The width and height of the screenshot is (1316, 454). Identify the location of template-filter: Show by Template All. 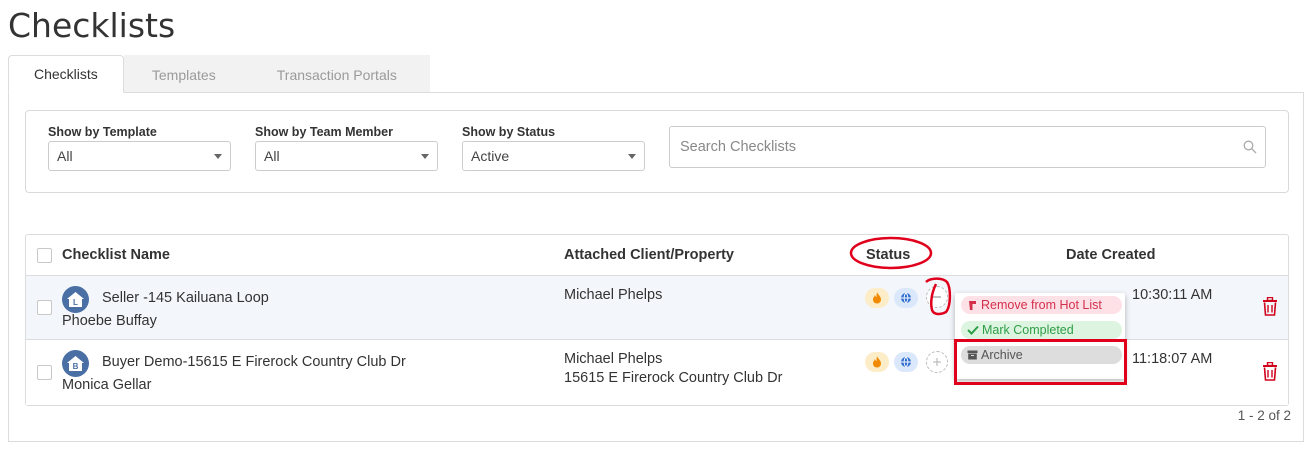
(139, 148).